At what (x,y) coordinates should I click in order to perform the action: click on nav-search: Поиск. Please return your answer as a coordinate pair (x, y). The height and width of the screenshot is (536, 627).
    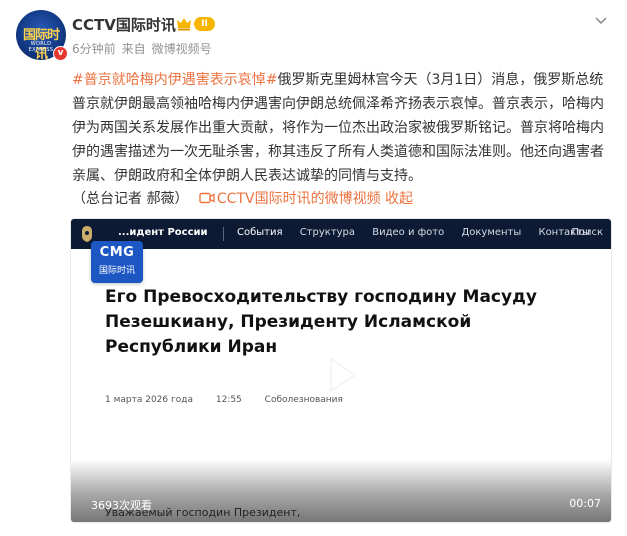
    Looking at the image, I should click on (587, 232).